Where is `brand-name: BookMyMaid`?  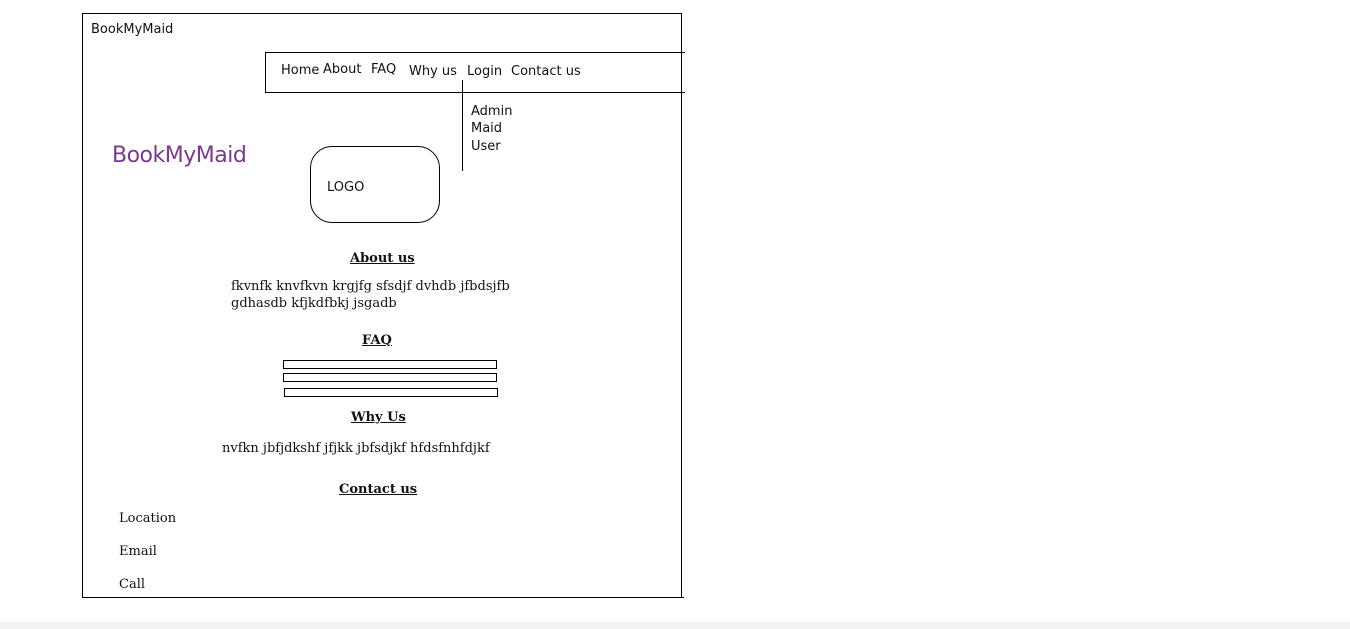 brand-name: BookMyMaid is located at coordinates (179, 155).